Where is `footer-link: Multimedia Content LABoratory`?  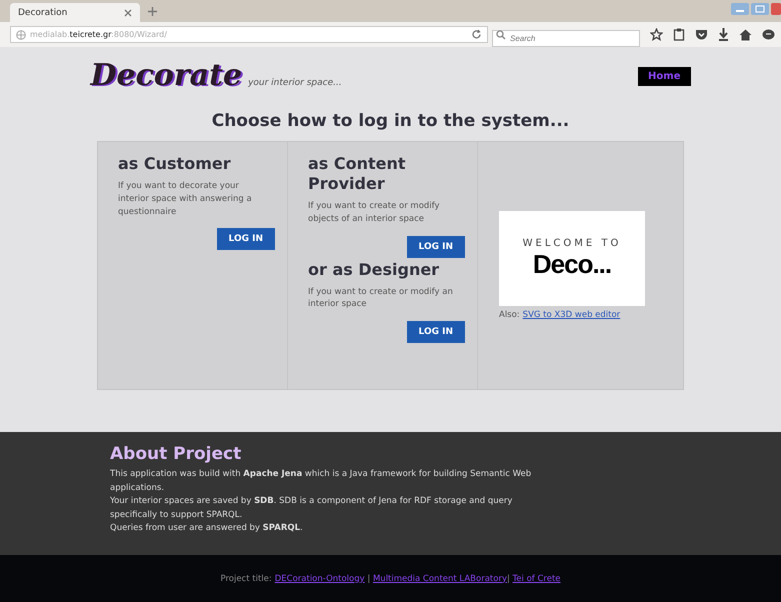
footer-link: Multimedia Content LABoratory is located at coordinates (439, 579).